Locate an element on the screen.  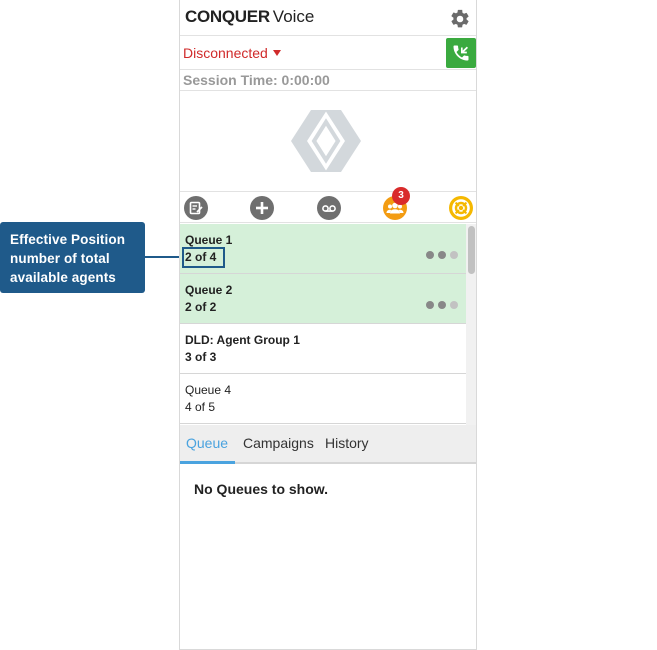
queue-name: Queue 4 is located at coordinates (208, 390).